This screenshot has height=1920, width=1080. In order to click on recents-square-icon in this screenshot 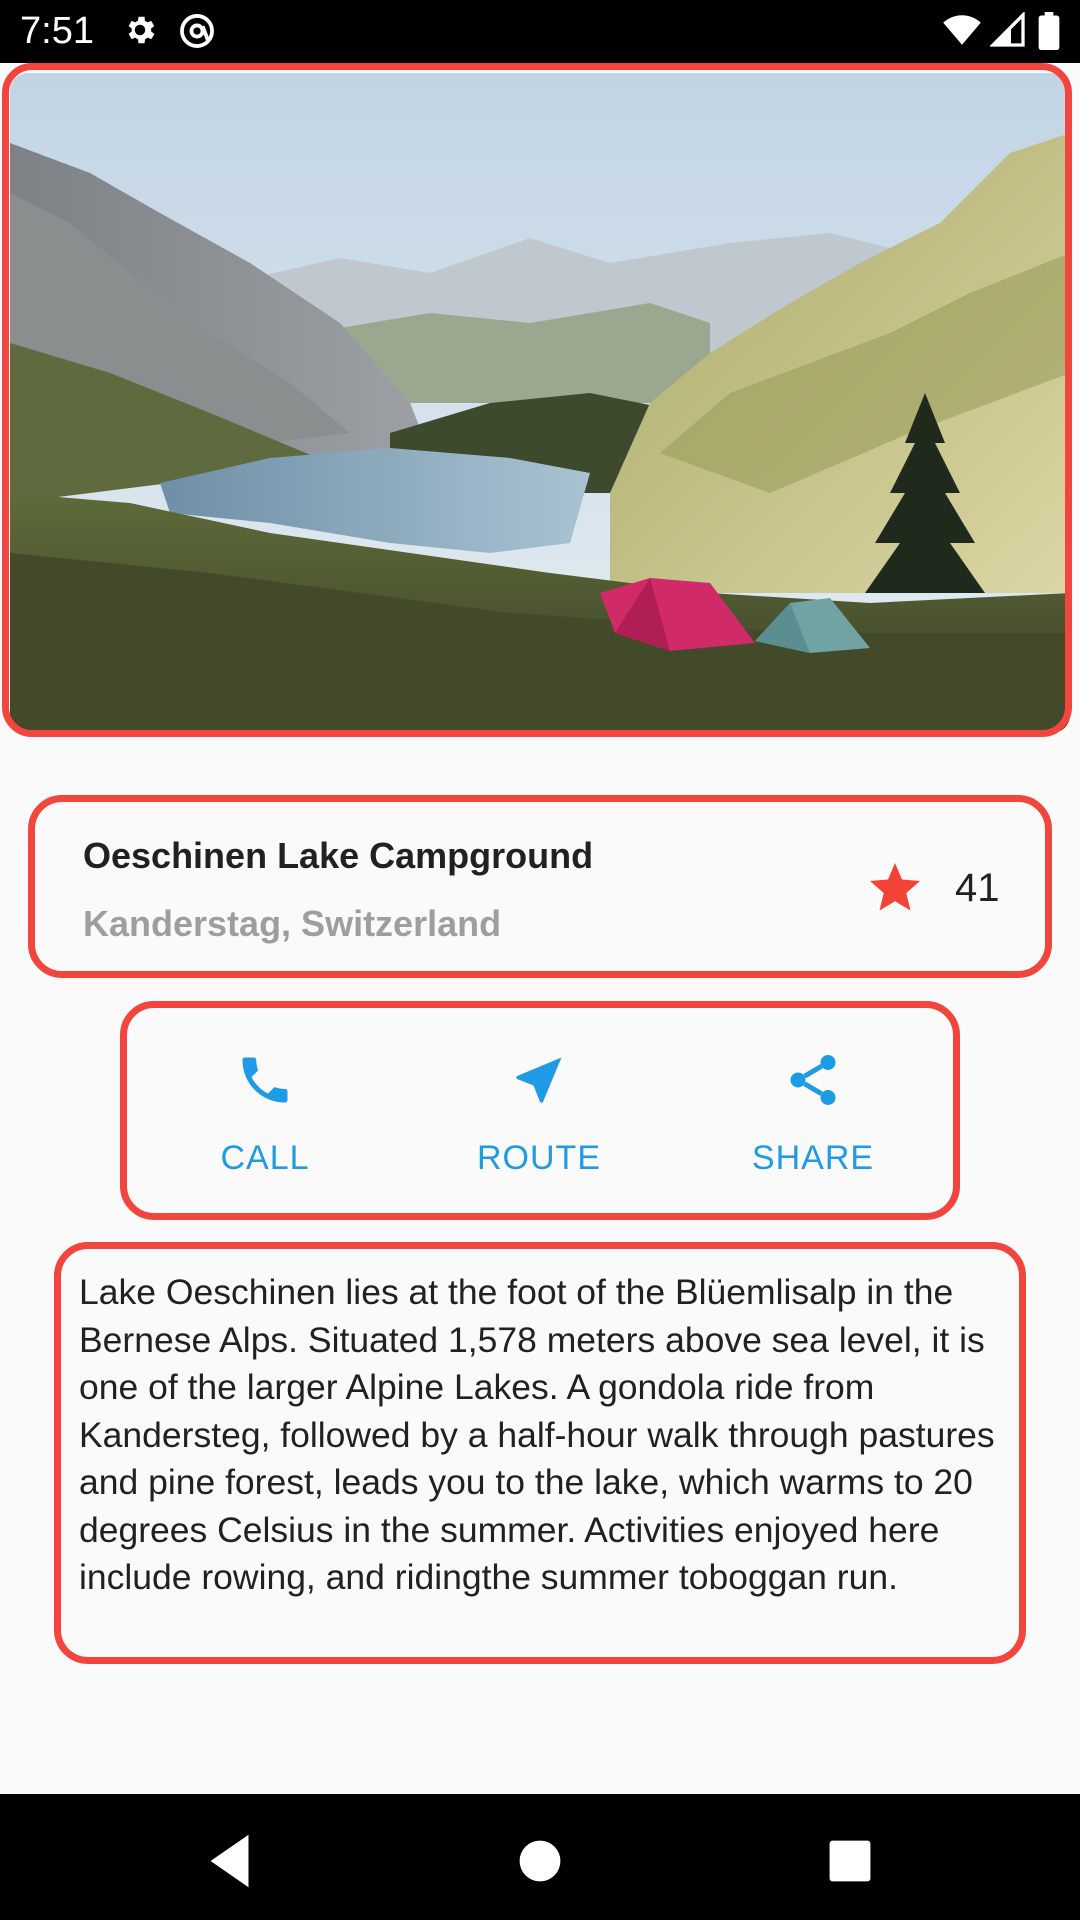, I will do `click(850, 1861)`.